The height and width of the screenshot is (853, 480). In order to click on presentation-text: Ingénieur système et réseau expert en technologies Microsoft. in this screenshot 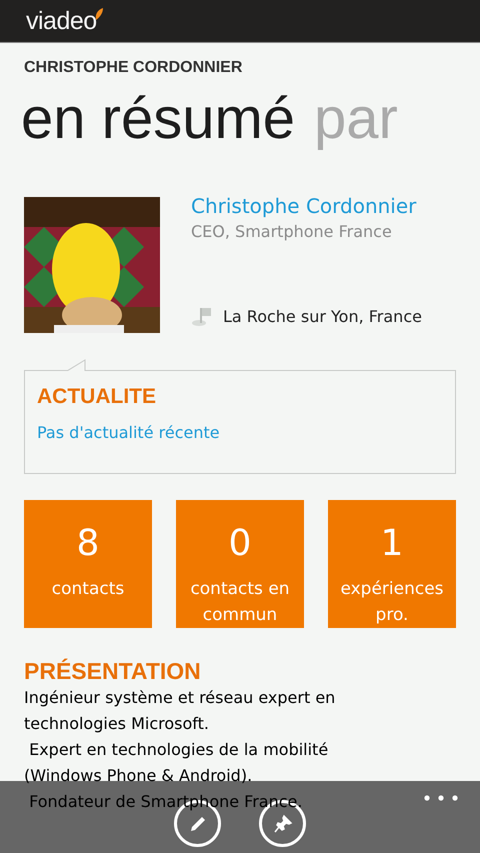, I will do `click(180, 711)`.